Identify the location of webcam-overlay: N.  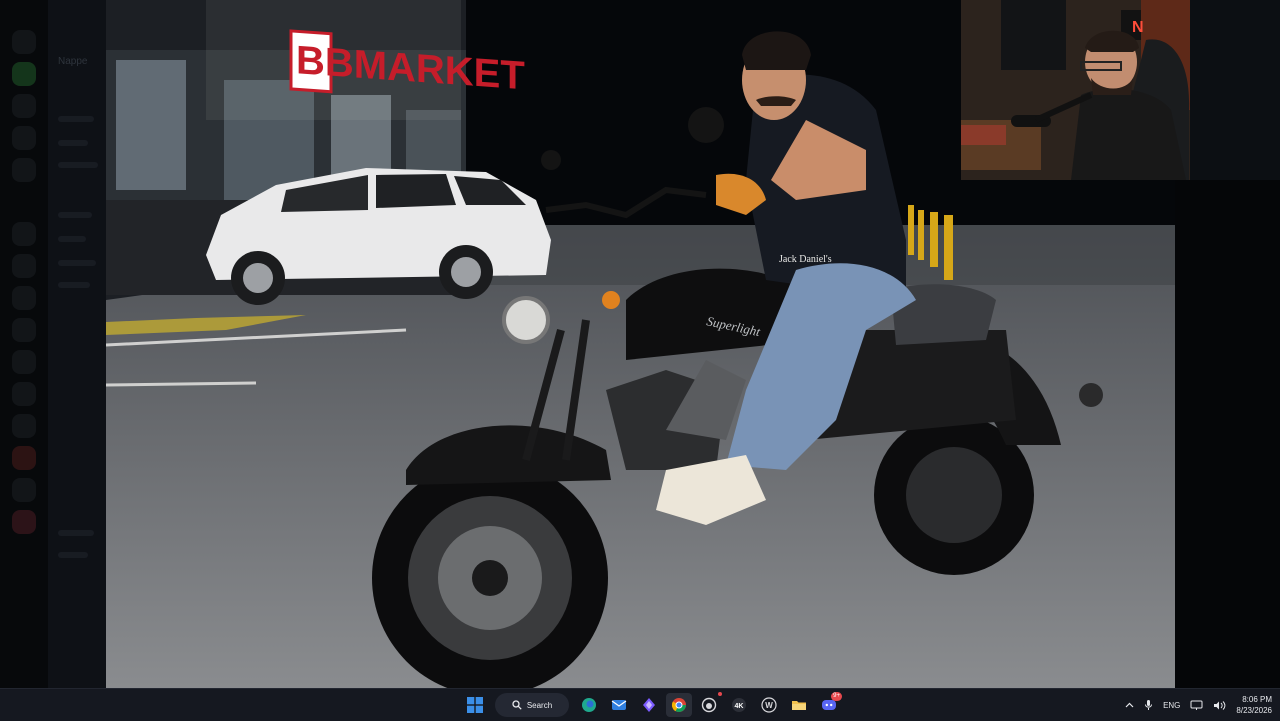
(1075, 90).